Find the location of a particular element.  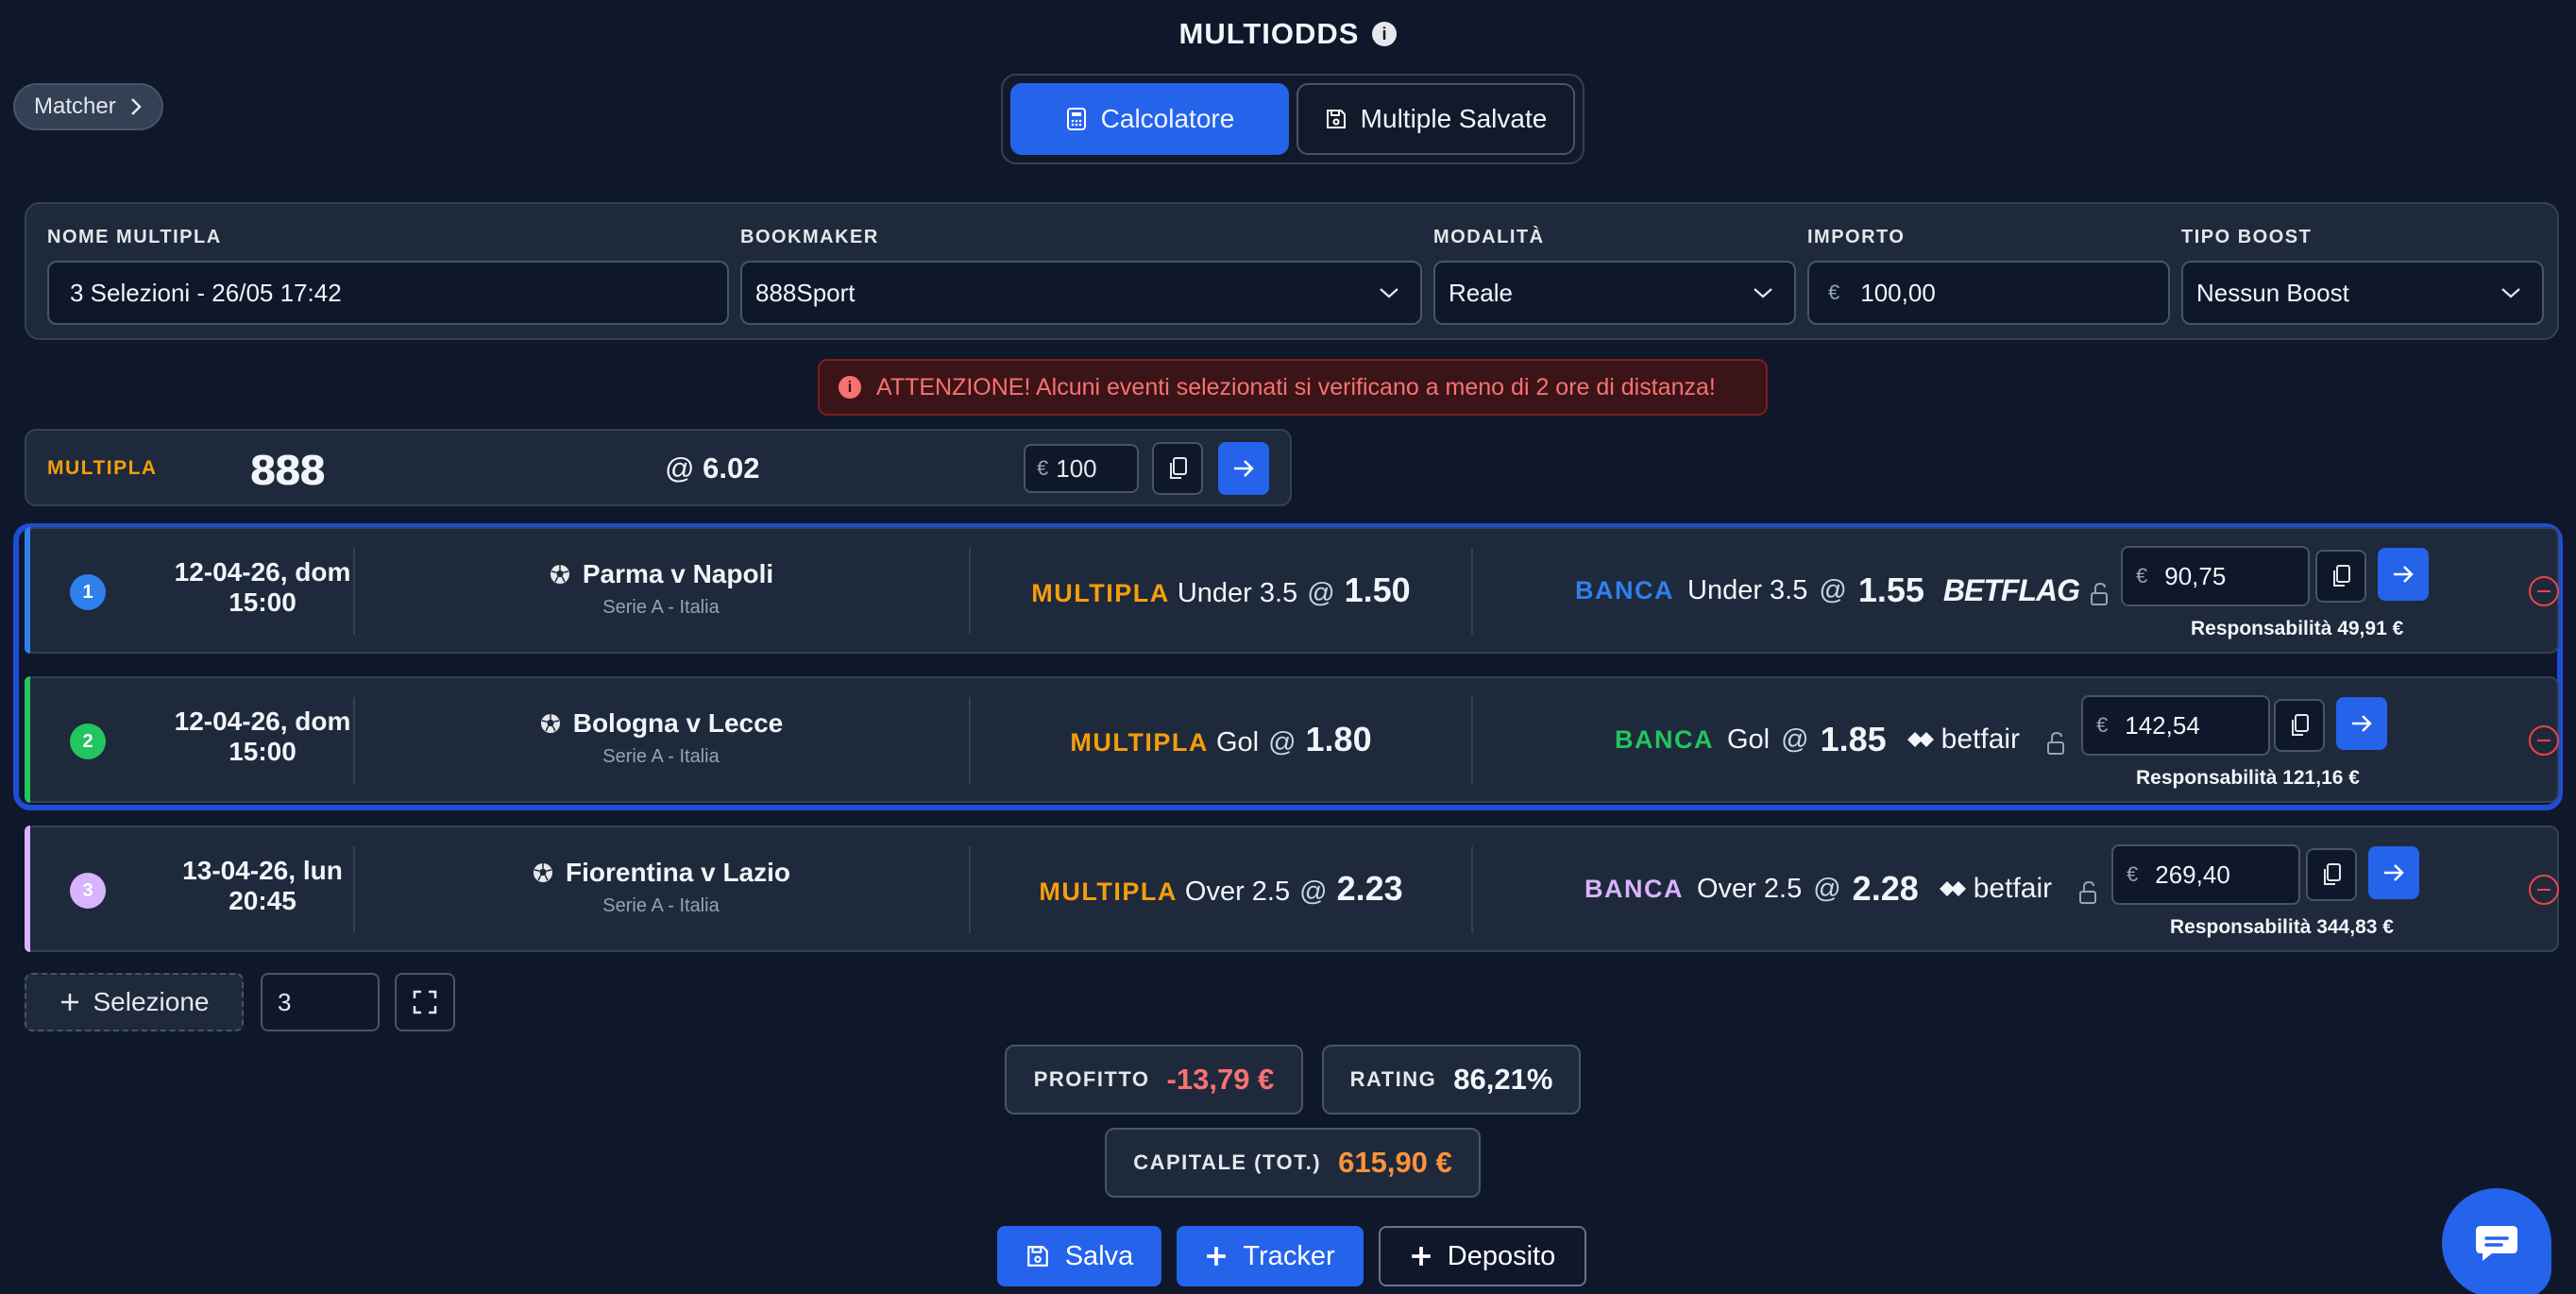

bookmaker-field: BOOKMAKER 888Sport is located at coordinates (1081, 276).